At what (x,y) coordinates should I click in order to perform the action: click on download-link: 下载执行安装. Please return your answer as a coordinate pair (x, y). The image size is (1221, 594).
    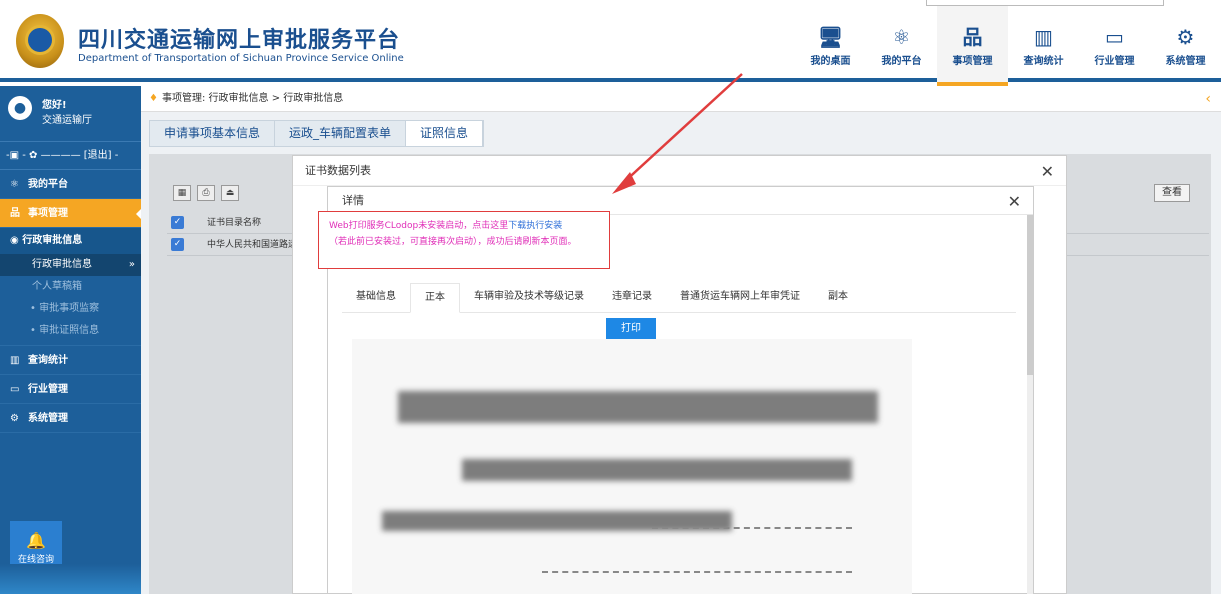
    Looking at the image, I should click on (535, 226).